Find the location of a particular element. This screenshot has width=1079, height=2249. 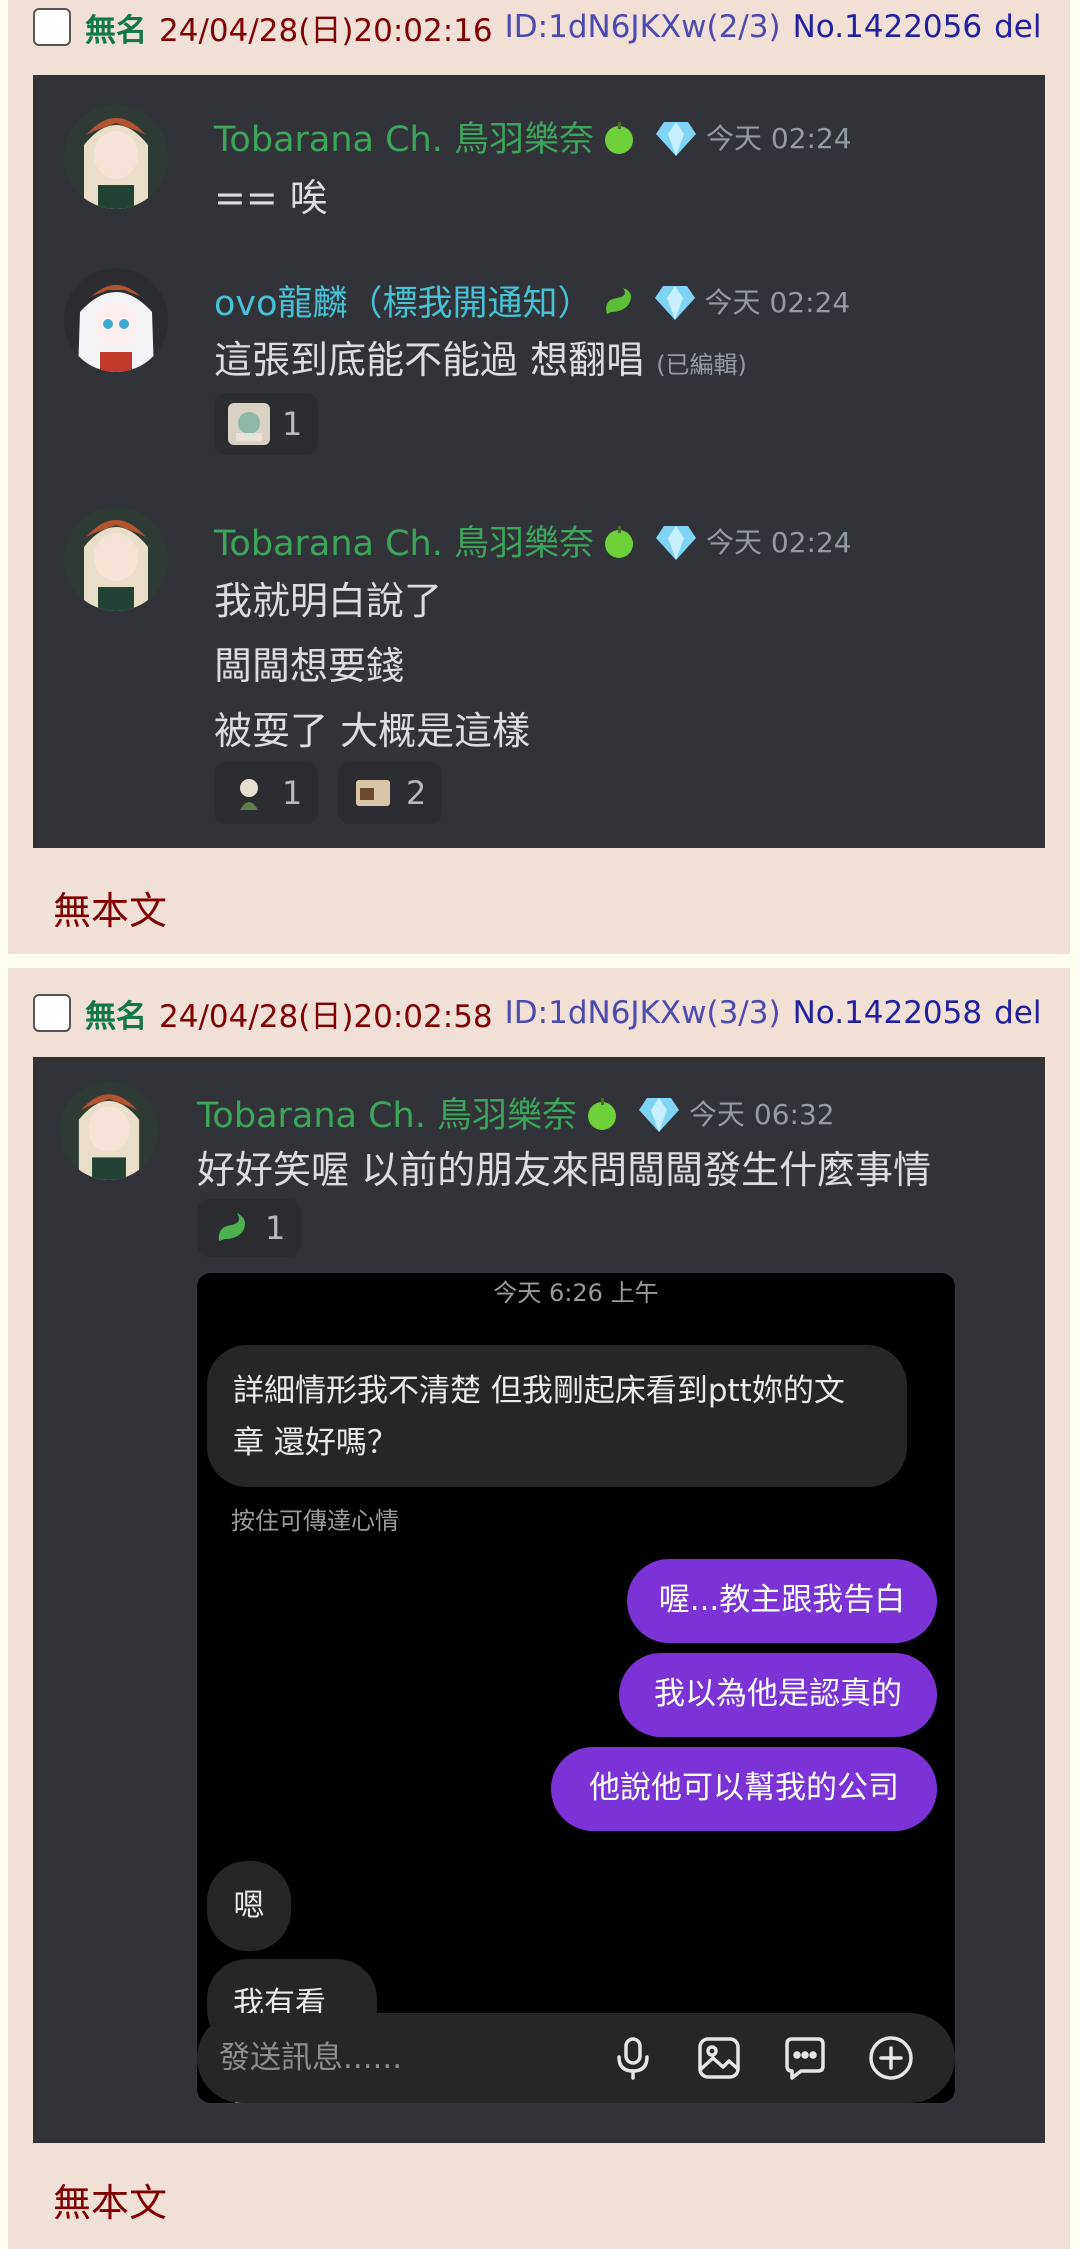

chat-time-divider: 今天 6:26 上午 is located at coordinates (576, 1293).